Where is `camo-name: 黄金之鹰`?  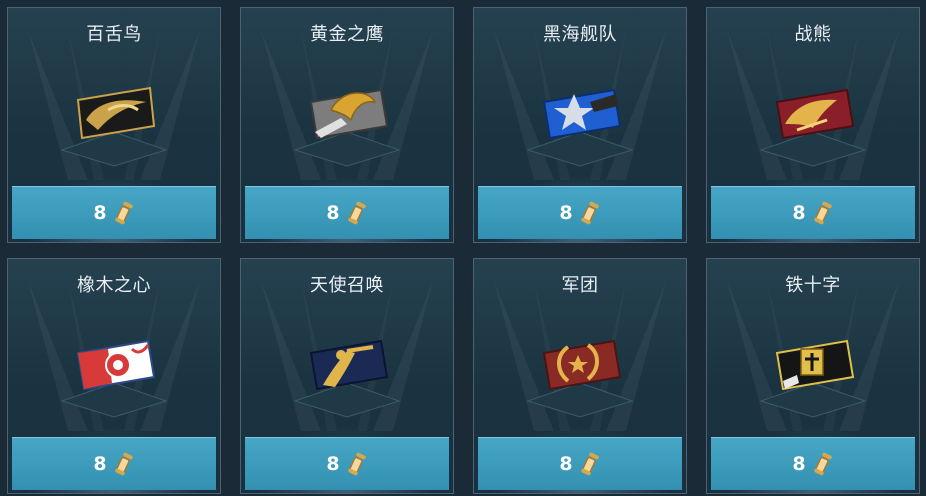
camo-name: 黄金之鹰 is located at coordinates (347, 34).